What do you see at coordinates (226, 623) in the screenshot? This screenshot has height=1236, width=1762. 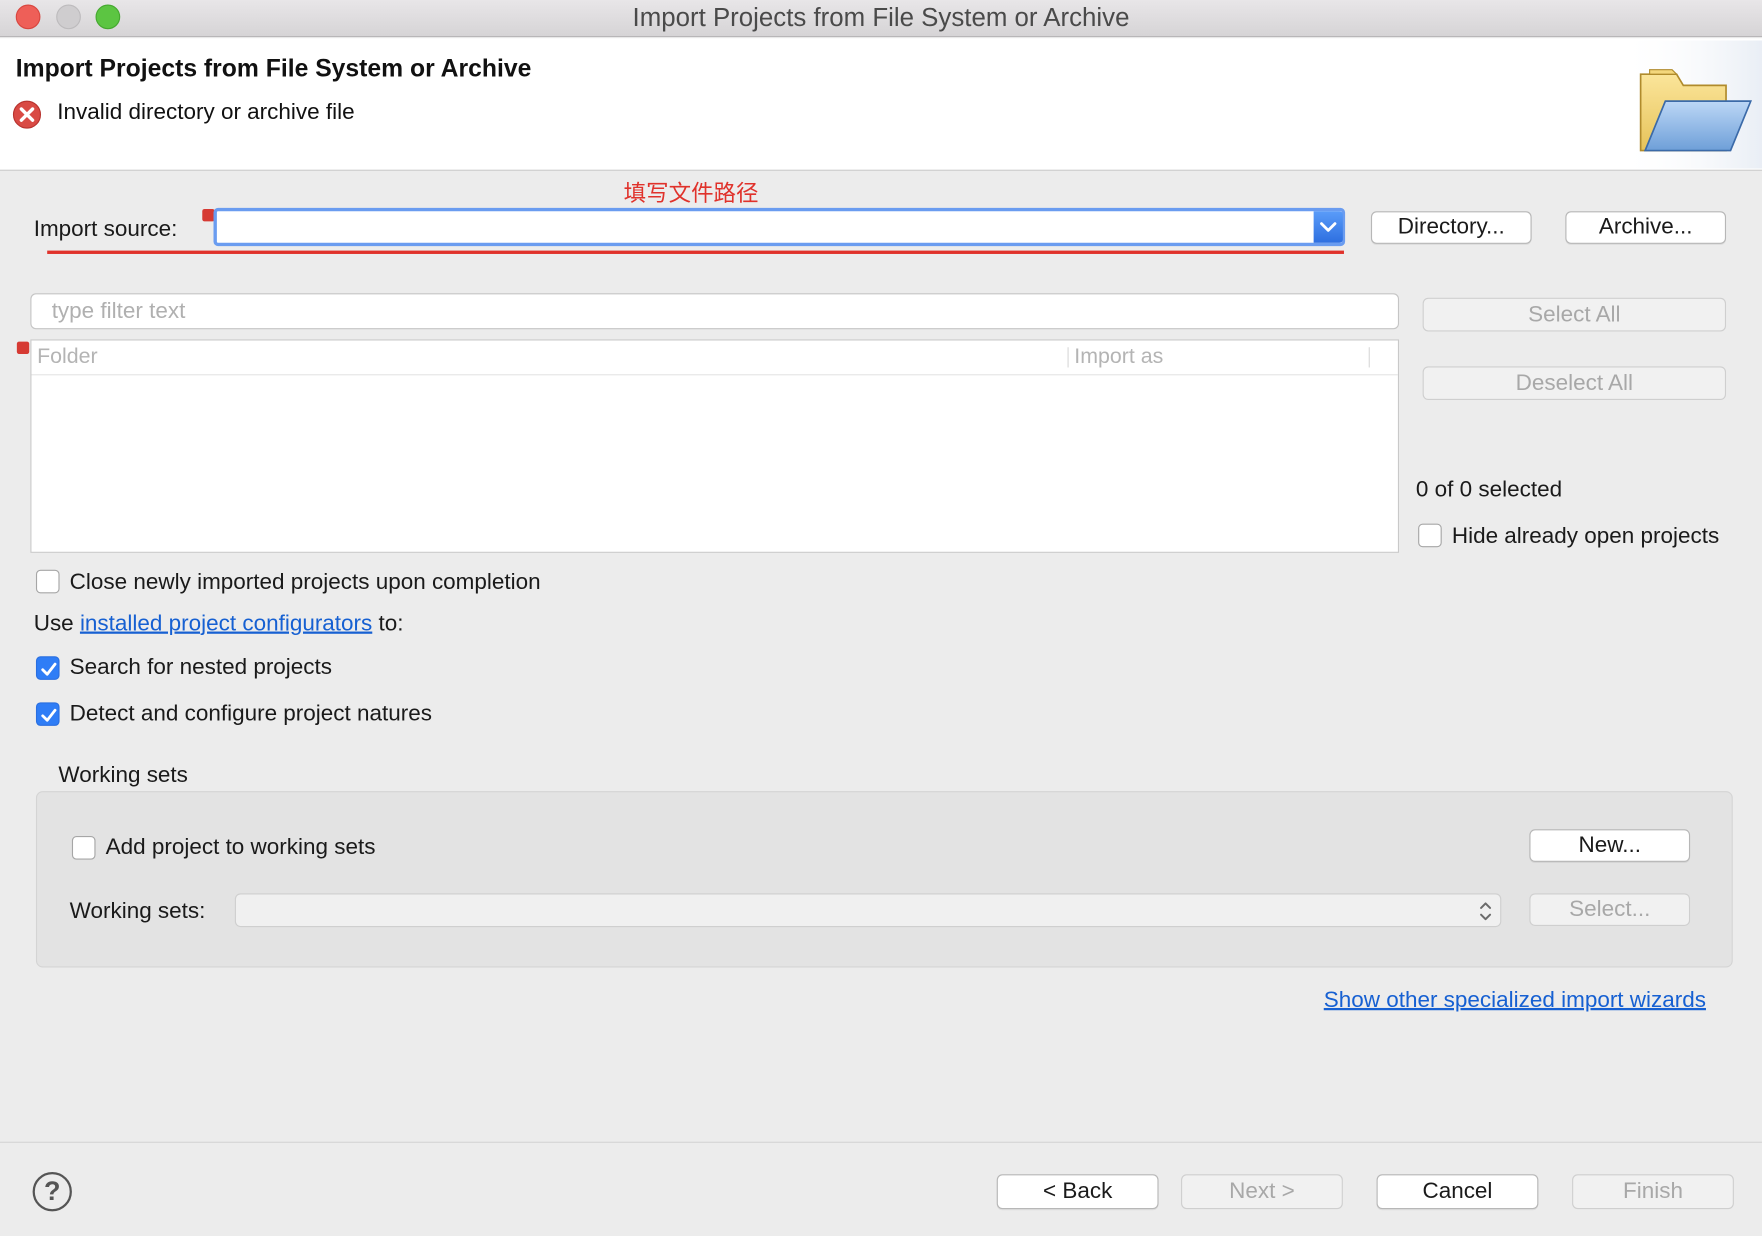 I see `installed-configurators-link: installed project configurators` at bounding box center [226, 623].